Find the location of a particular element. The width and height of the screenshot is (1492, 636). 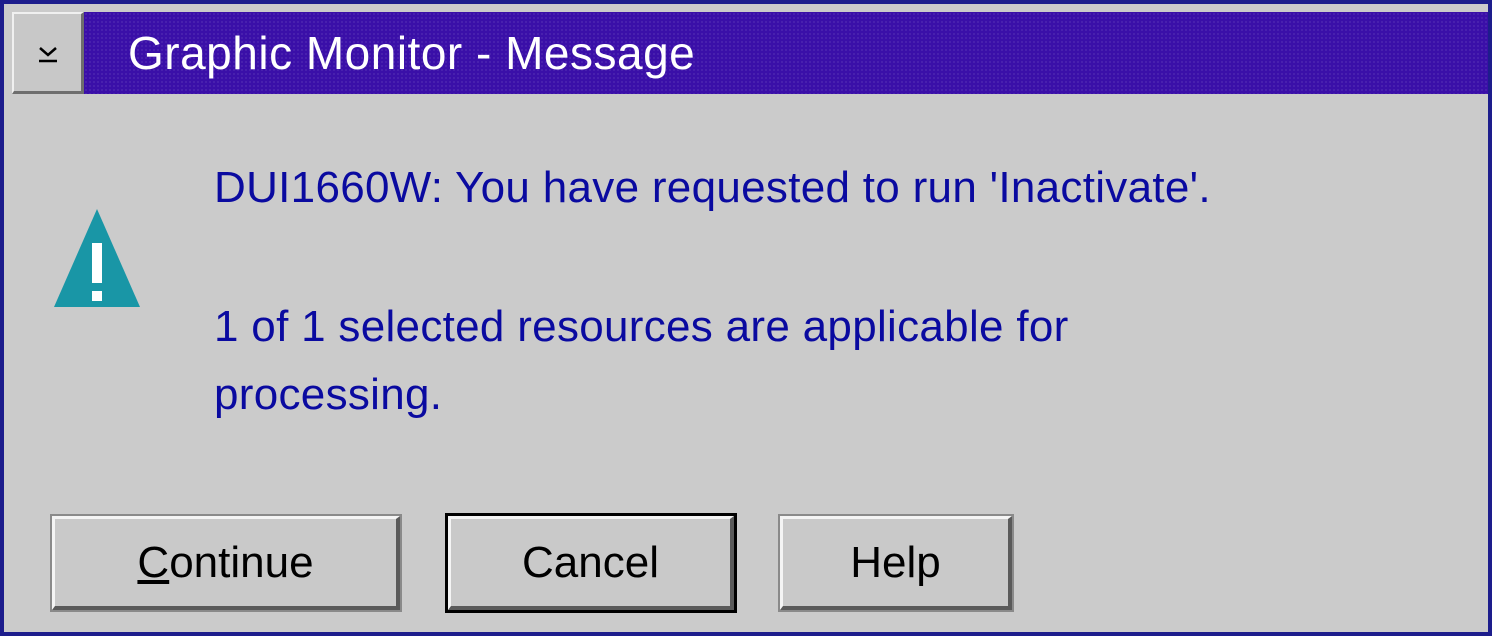

message-line-3: processing. is located at coordinates (328, 394).